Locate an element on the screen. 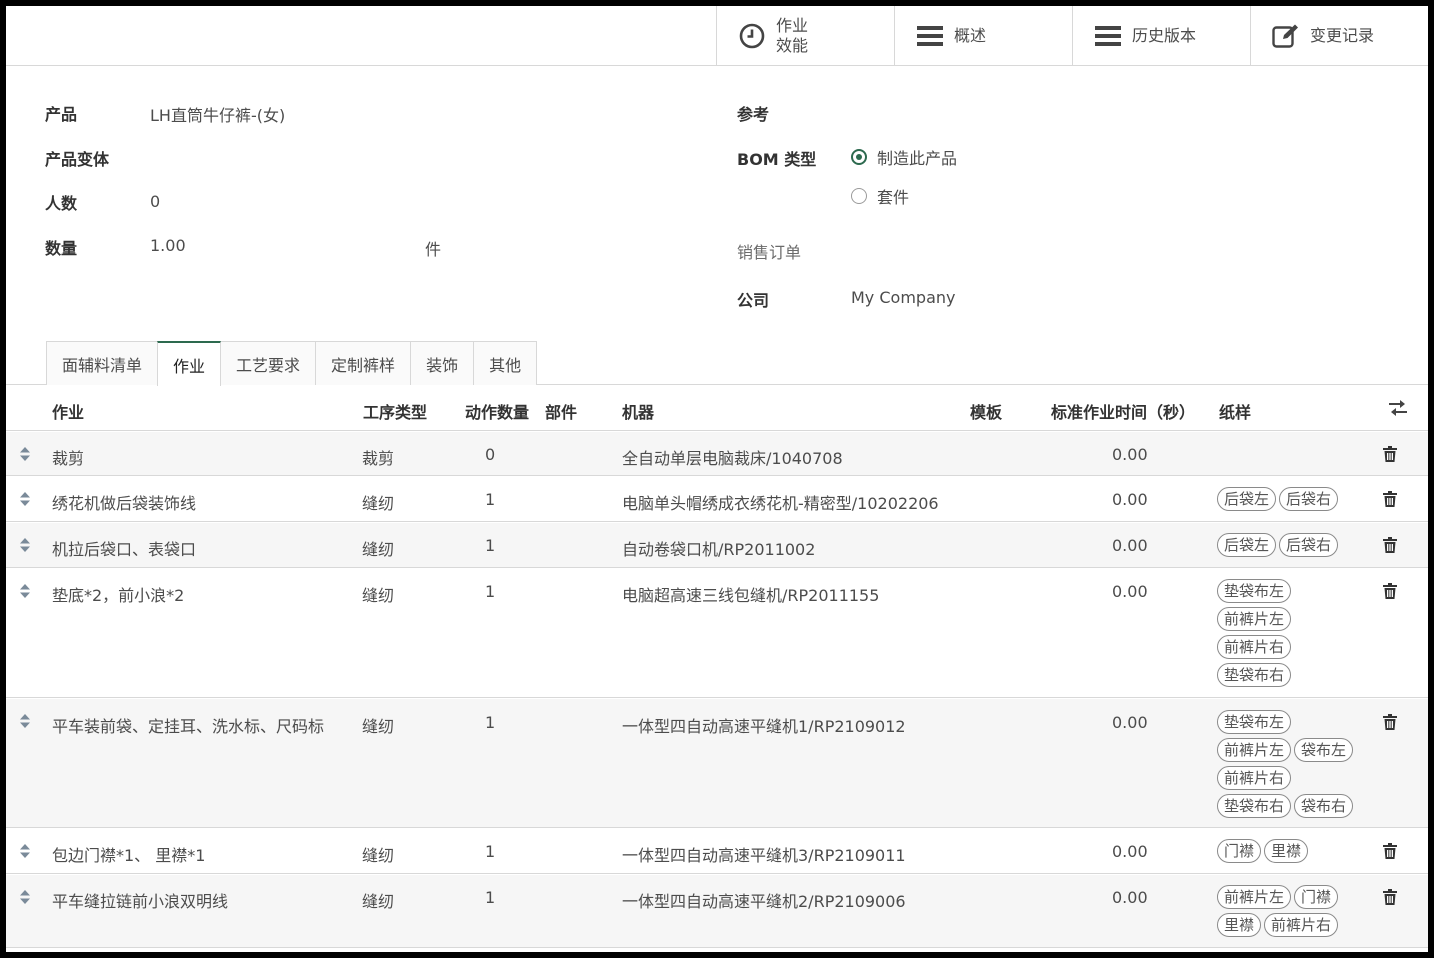 Image resolution: width=1434 pixels, height=958 pixels. pattern-tags: 后袋左 后袋右 is located at coordinates (1292, 499).